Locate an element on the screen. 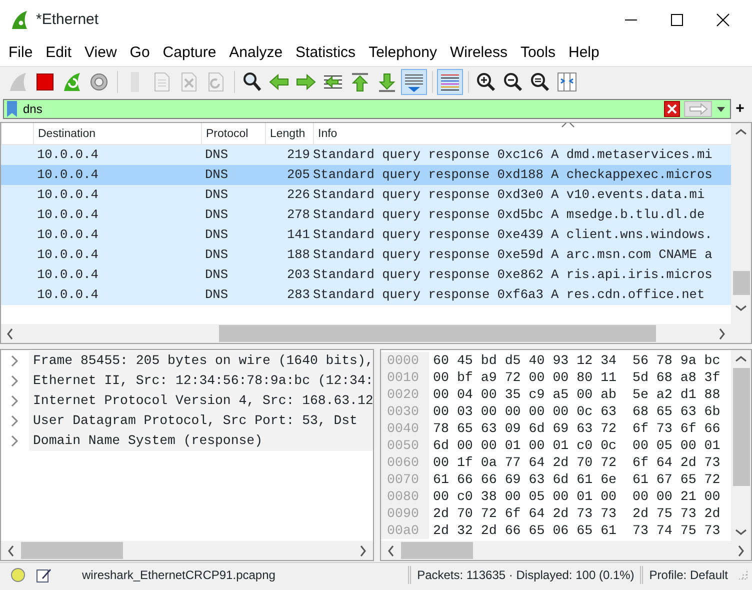 This screenshot has height=590, width=752. menu-item: Help is located at coordinates (584, 53).